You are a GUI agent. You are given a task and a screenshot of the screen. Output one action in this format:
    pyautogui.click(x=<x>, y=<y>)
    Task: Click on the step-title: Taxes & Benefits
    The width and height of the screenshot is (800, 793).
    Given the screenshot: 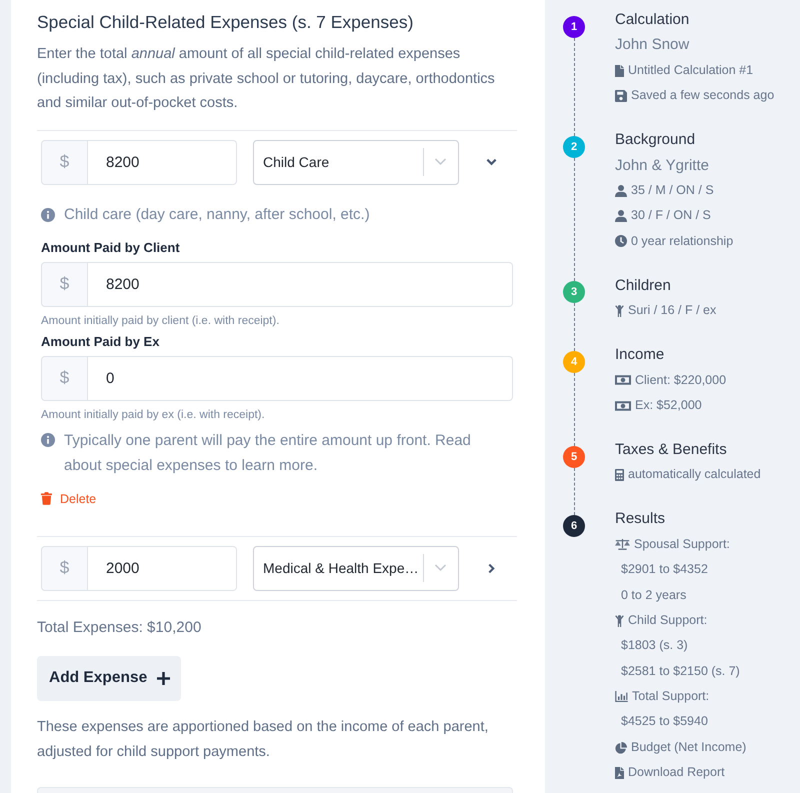 What is the action you would take?
    pyautogui.click(x=671, y=449)
    